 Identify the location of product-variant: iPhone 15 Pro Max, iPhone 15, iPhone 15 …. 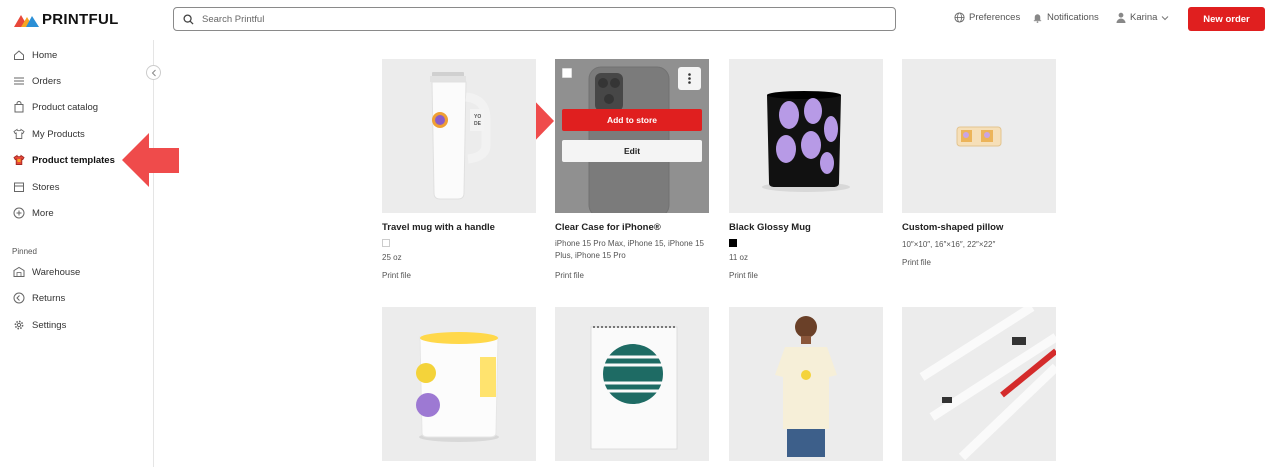
(629, 249).